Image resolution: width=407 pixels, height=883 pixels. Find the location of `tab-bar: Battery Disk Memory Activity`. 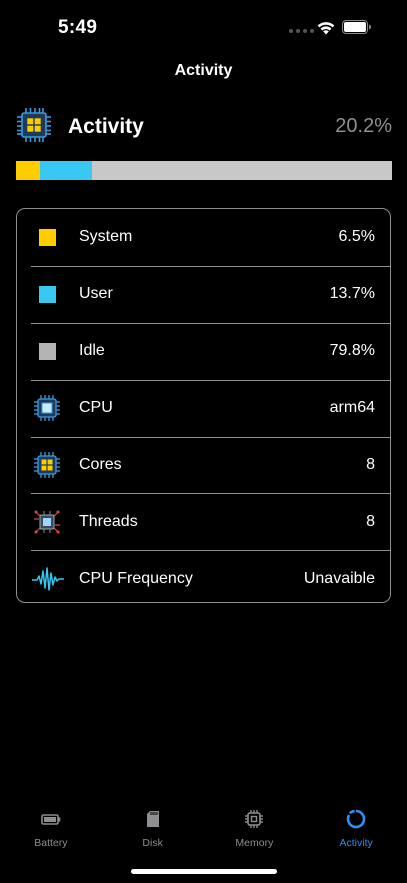

tab-bar: Battery Disk Memory Activity is located at coordinates (203, 833).